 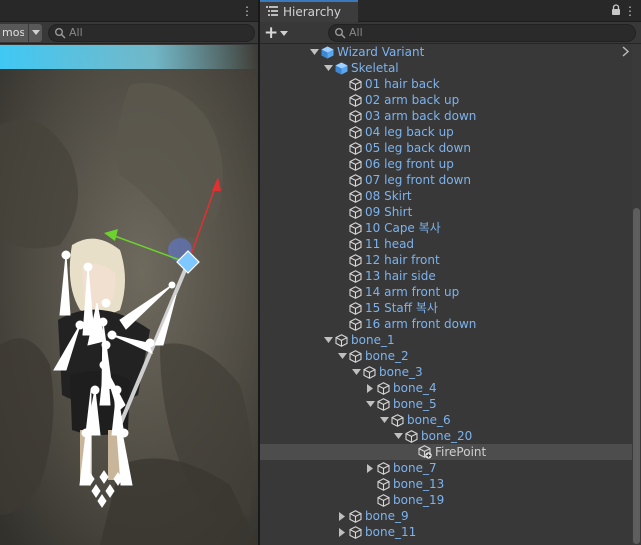 I want to click on hierarchy-toolbar: + All, so click(x=450, y=33).